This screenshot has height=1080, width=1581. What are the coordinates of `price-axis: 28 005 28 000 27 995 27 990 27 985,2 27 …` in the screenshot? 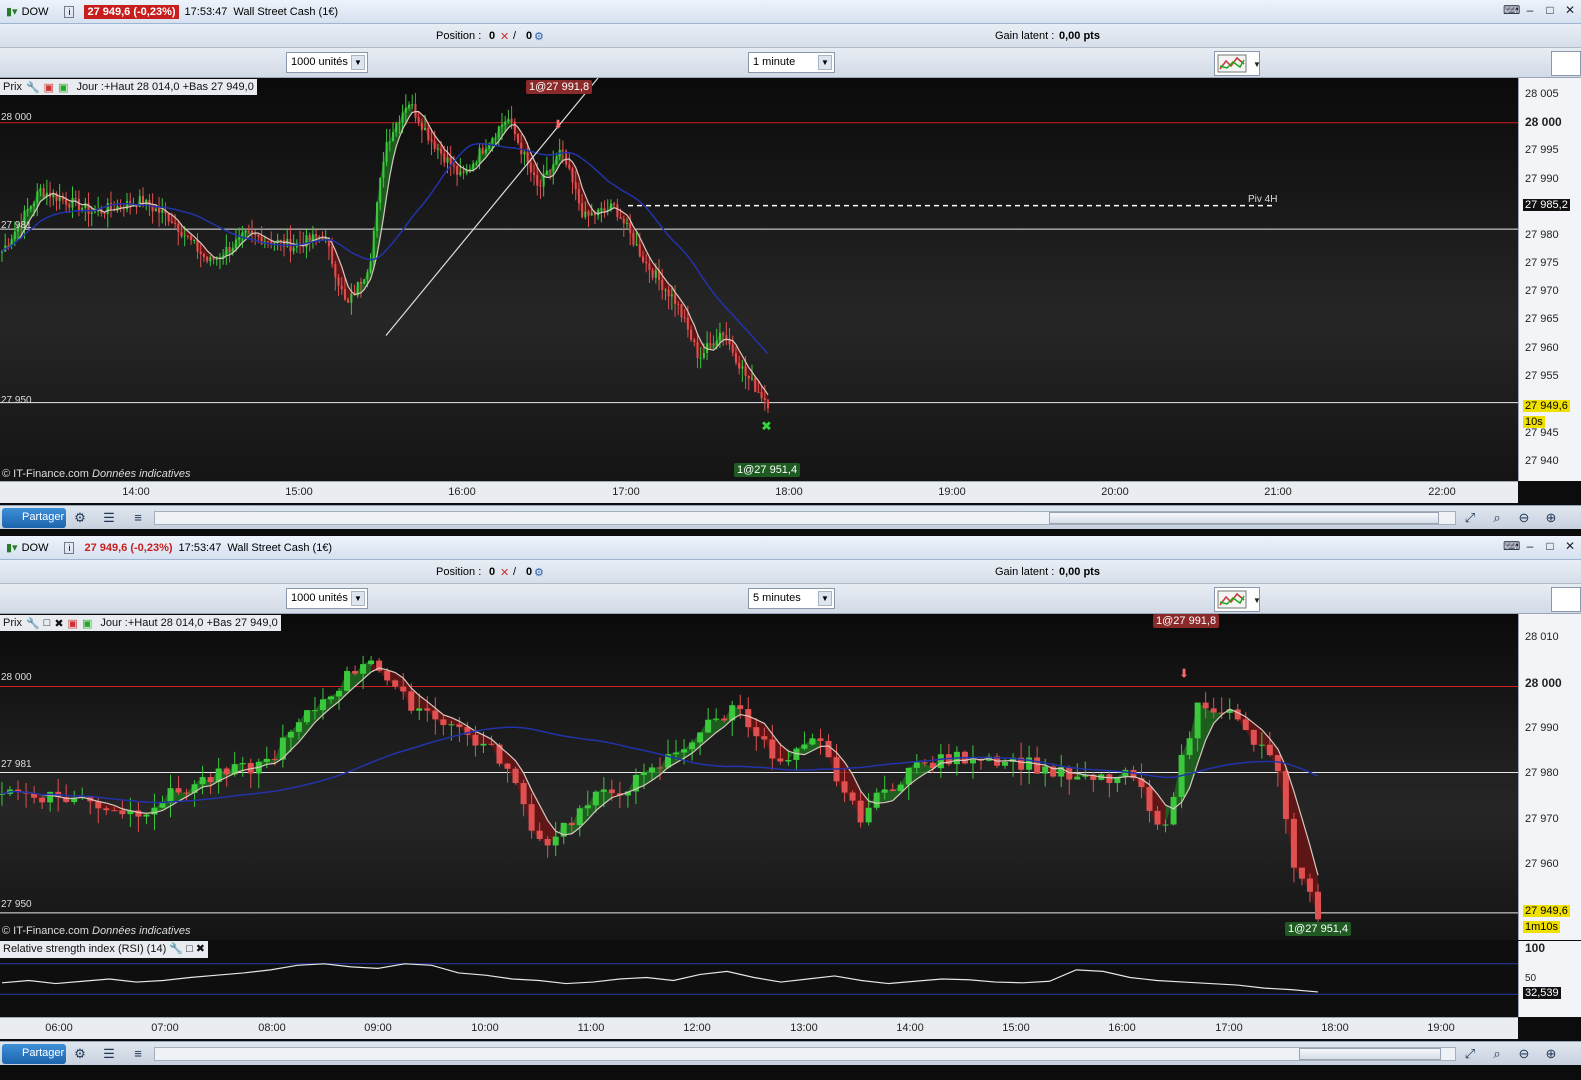 It's located at (1549, 279).